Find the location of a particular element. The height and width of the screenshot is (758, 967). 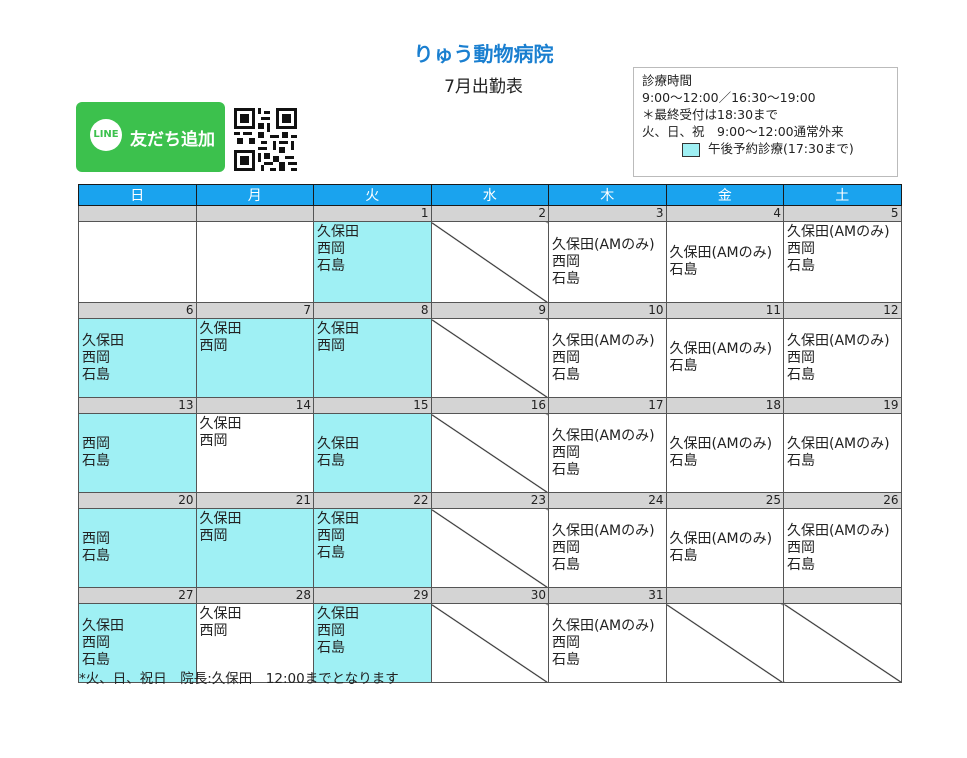

date-number: 27 is located at coordinates (137, 595).